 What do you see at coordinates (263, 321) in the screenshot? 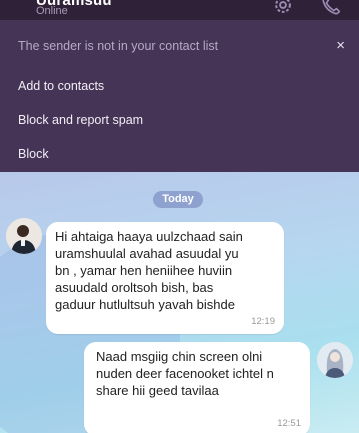
I see `message-time: 12:19` at bounding box center [263, 321].